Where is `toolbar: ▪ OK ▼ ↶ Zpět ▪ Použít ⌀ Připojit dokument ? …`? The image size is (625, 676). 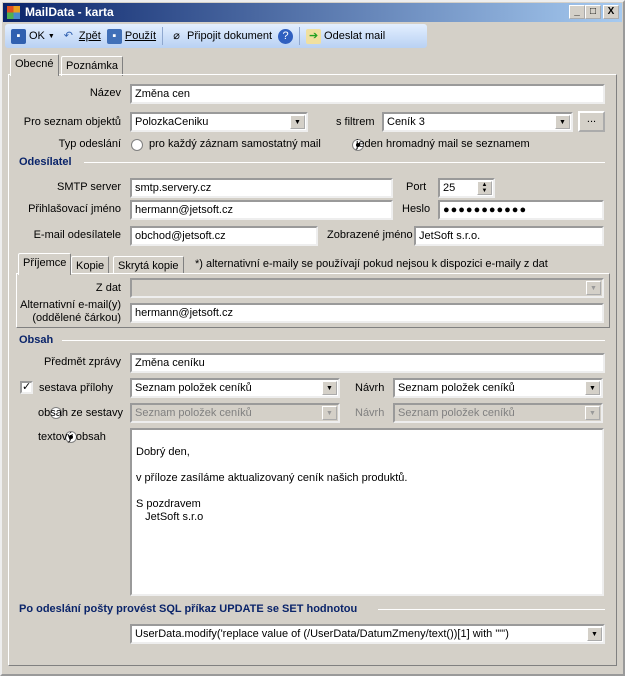 toolbar: ▪ OK ▼ ↶ Zpět ▪ Použít ⌀ Připojit dokument ? … is located at coordinates (216, 36).